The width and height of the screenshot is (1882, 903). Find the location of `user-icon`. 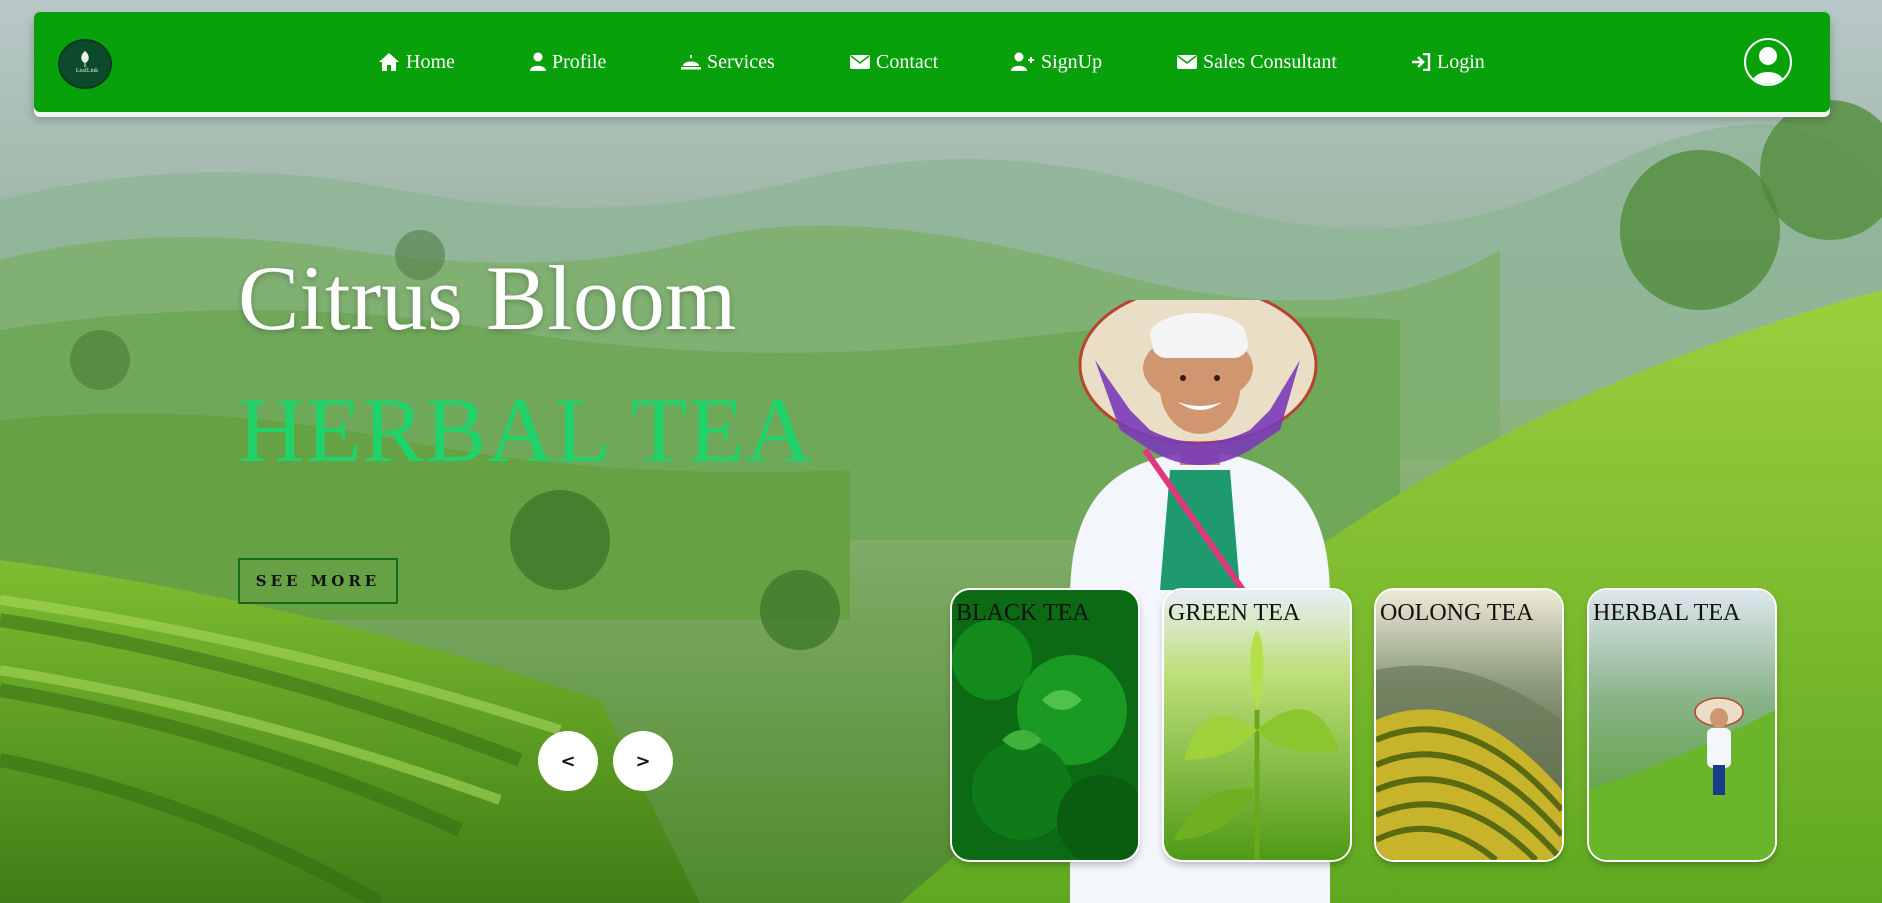

user-icon is located at coordinates (538, 61).